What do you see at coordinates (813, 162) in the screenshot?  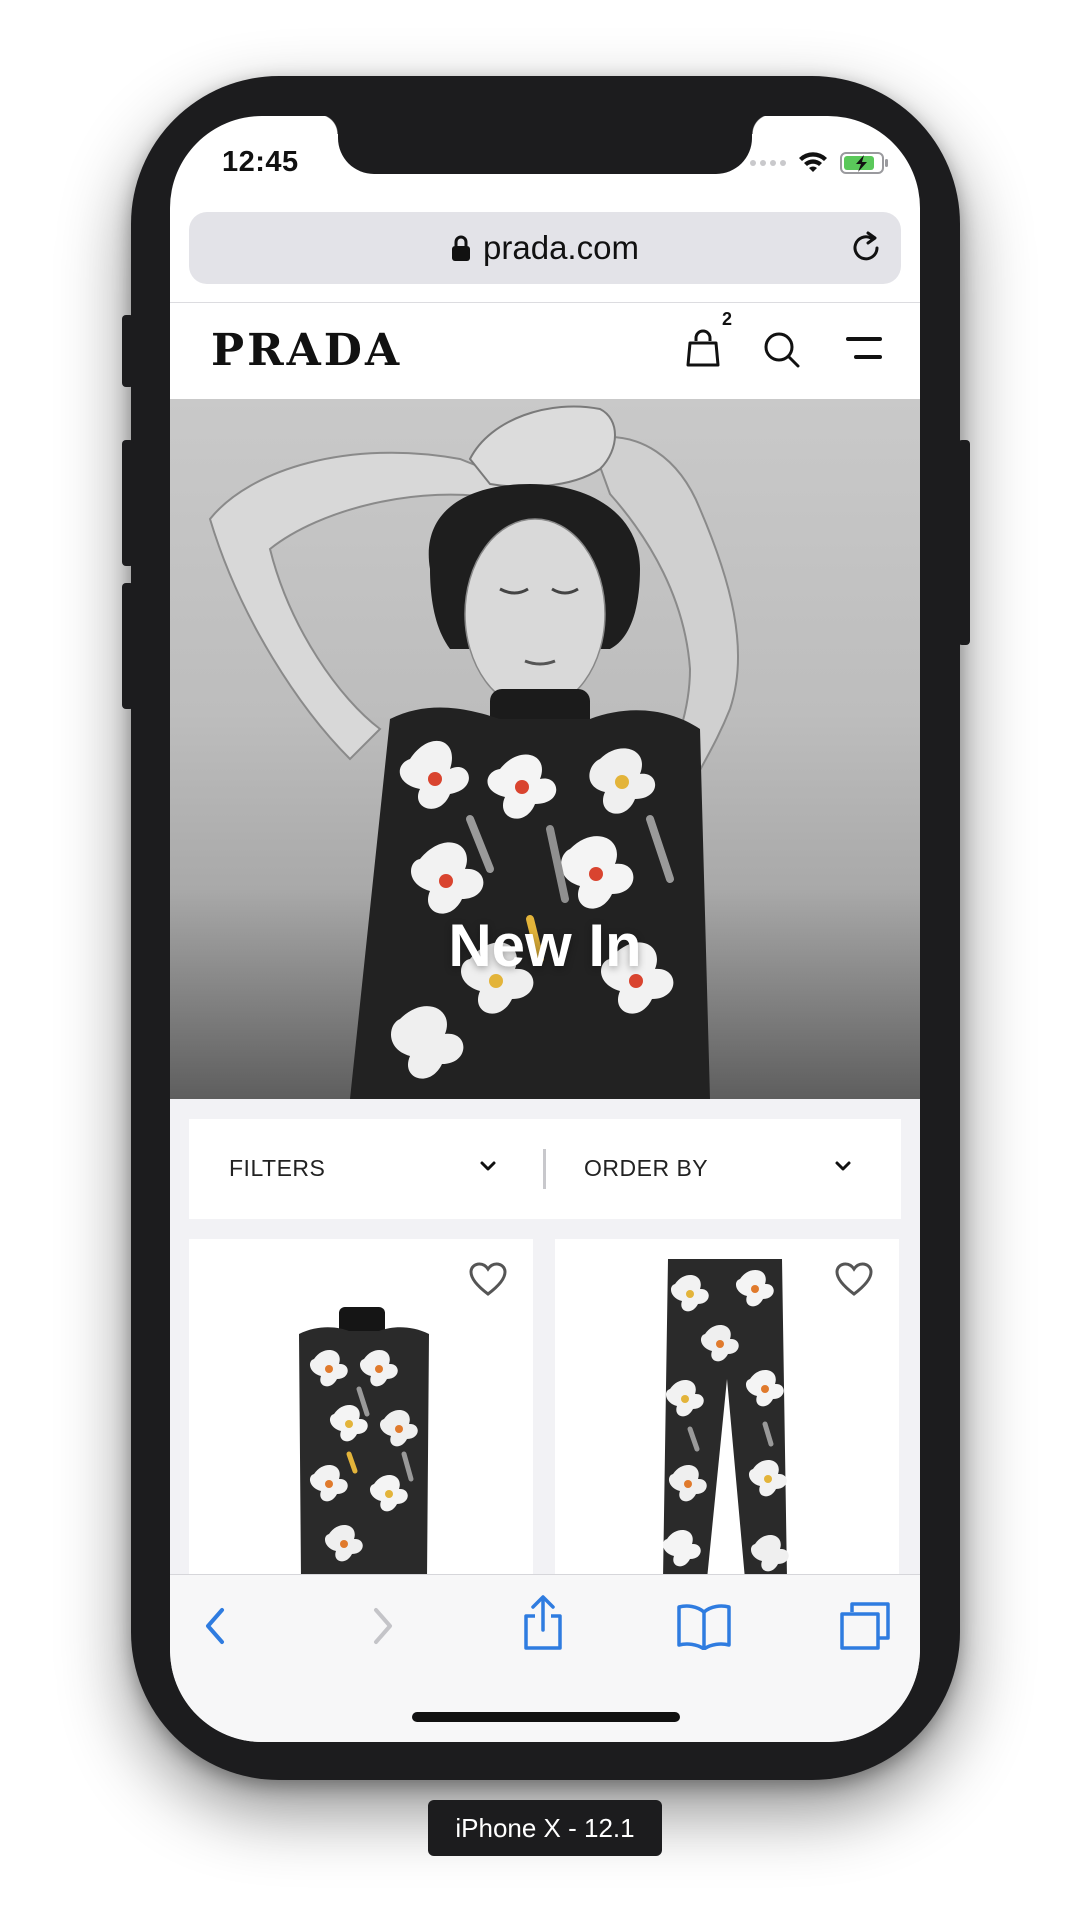 I see `wifi-icon` at bounding box center [813, 162].